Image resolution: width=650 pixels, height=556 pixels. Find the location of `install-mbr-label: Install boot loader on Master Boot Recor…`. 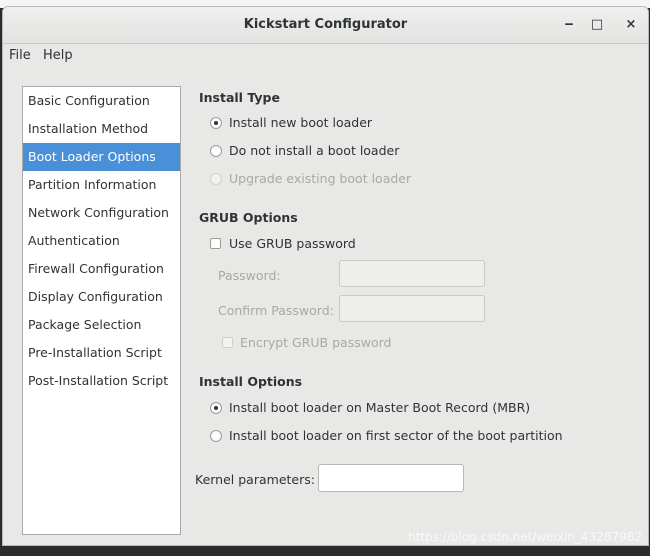

install-mbr-label: Install boot loader on Master Boot Recor… is located at coordinates (379, 407).